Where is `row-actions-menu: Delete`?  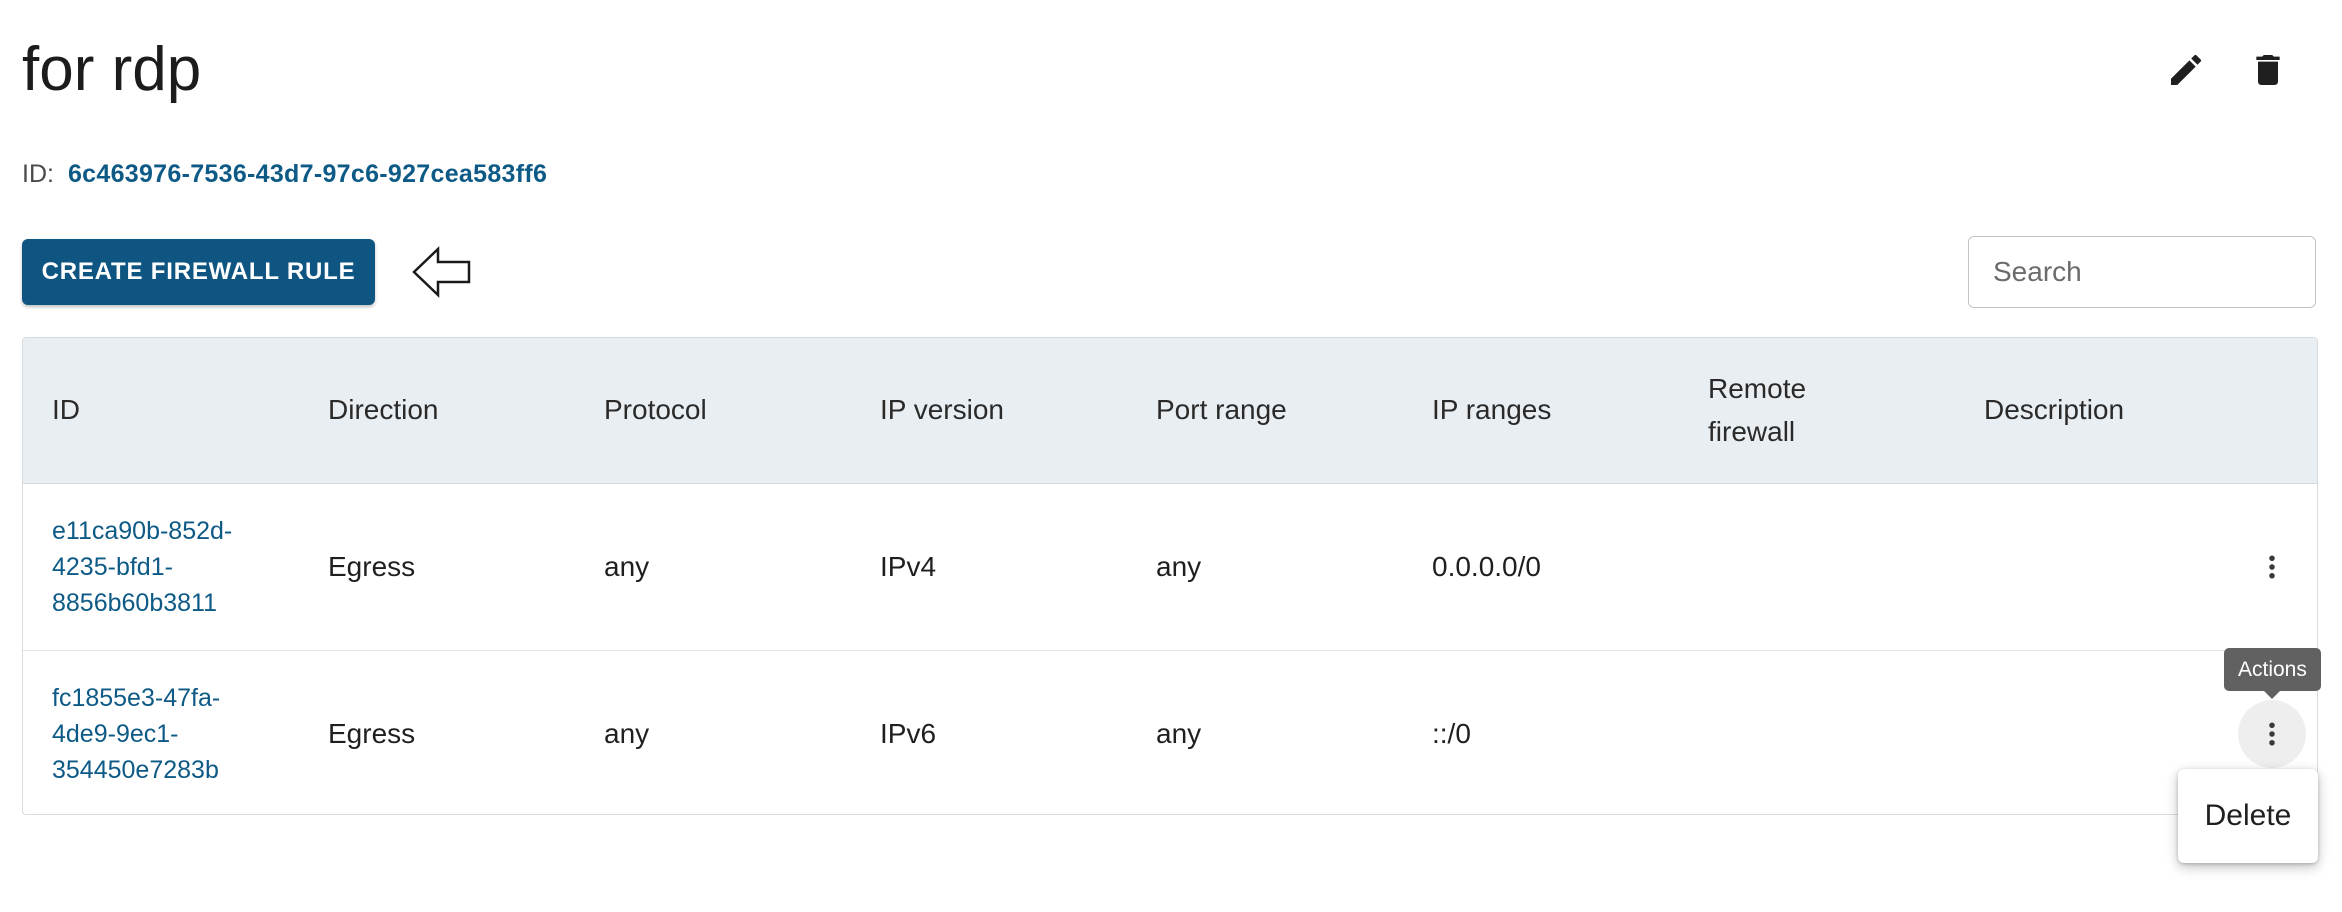 row-actions-menu: Delete is located at coordinates (2248, 816).